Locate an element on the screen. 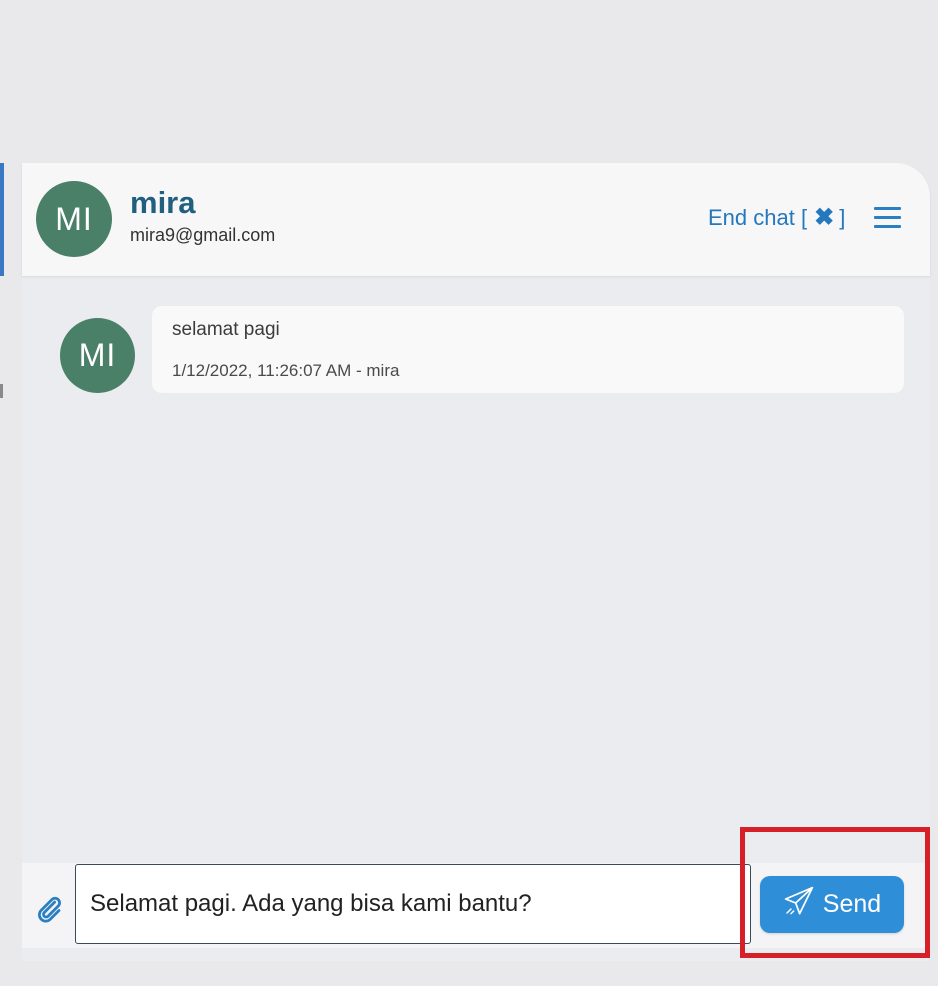 This screenshot has height=986, width=938. end-chat-bracket: ] is located at coordinates (842, 217).